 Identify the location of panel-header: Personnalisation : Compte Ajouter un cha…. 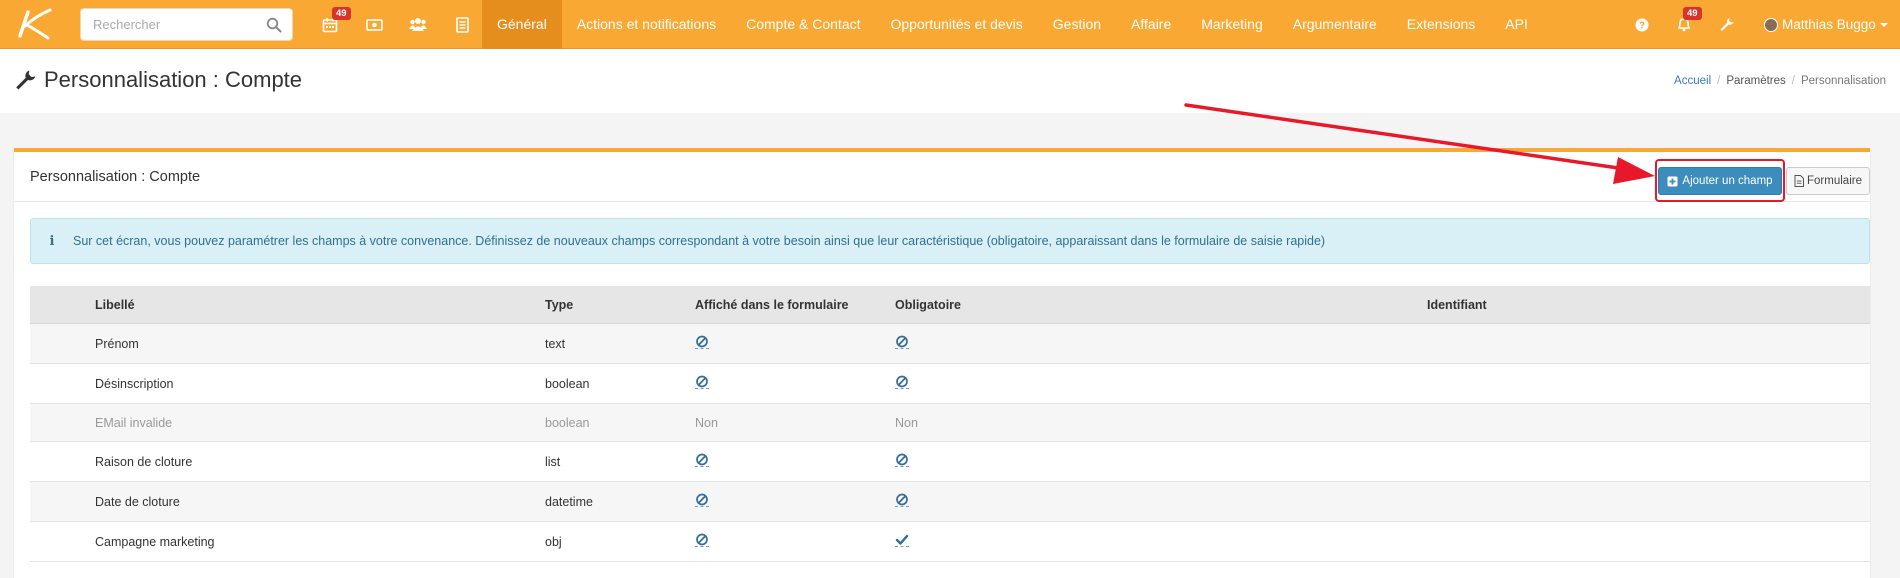
(942, 177).